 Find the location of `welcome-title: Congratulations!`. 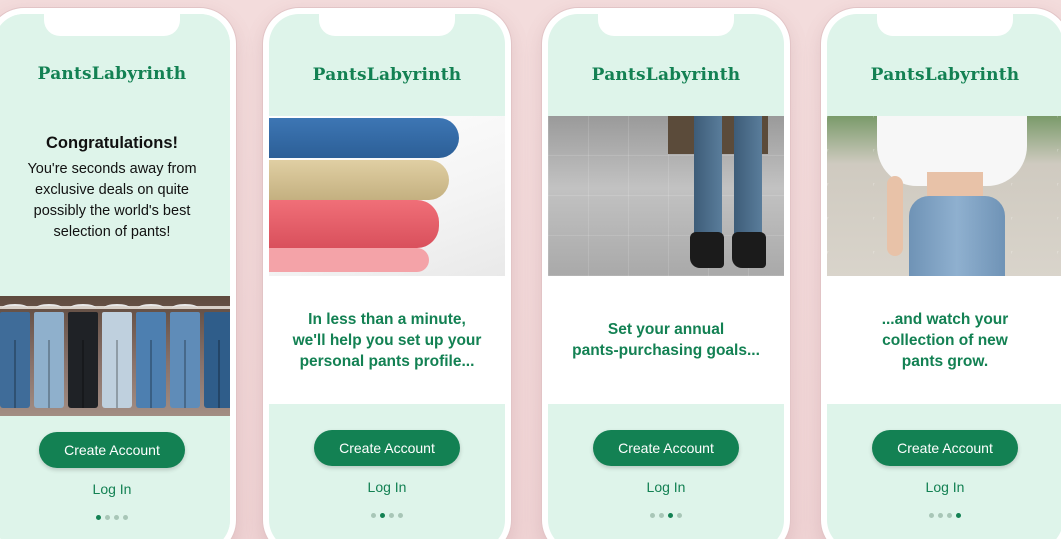

welcome-title: Congratulations! is located at coordinates (112, 143).